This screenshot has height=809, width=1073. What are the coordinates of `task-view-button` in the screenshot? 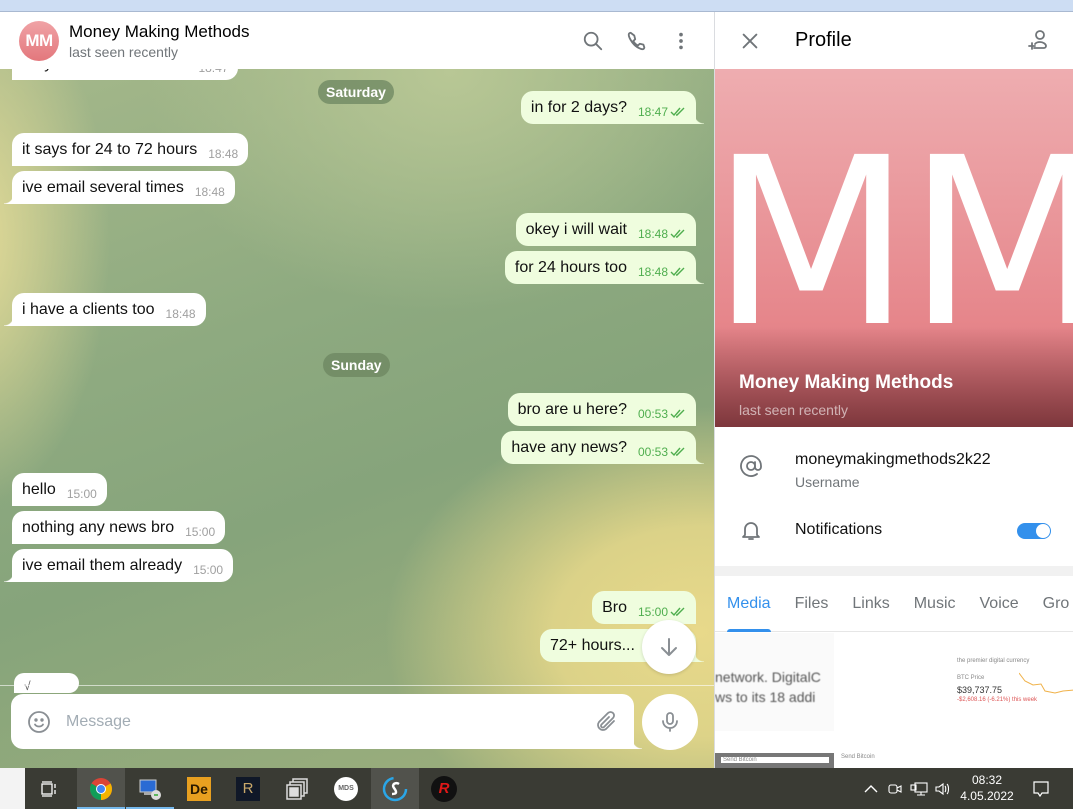 It's located at (49, 788).